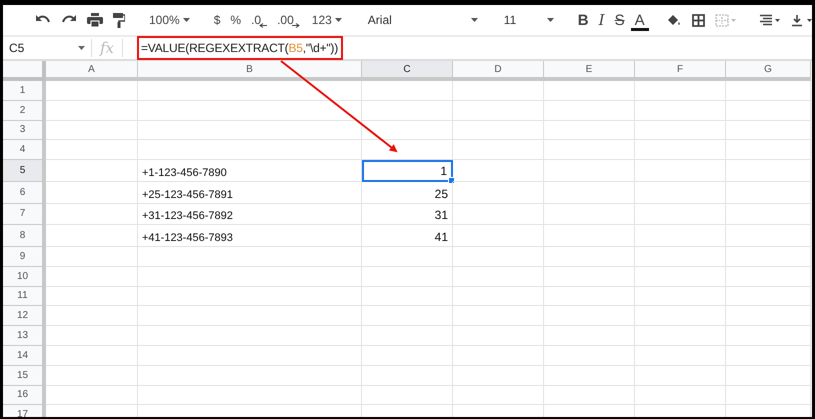  What do you see at coordinates (250, 215) in the screenshot?
I see `table-cell: +31-123-456-7892` at bounding box center [250, 215].